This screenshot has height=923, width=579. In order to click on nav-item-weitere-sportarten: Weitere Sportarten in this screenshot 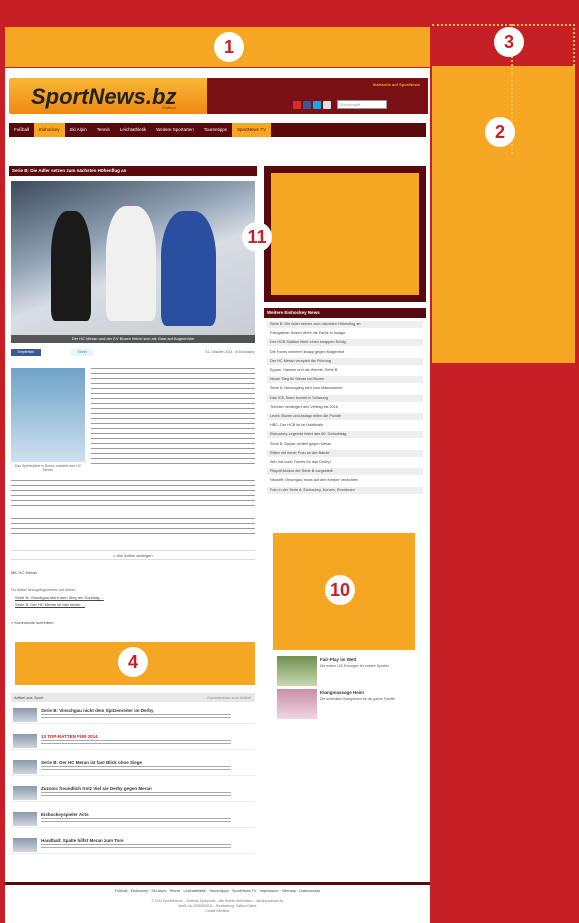, I will do `click(175, 130)`.